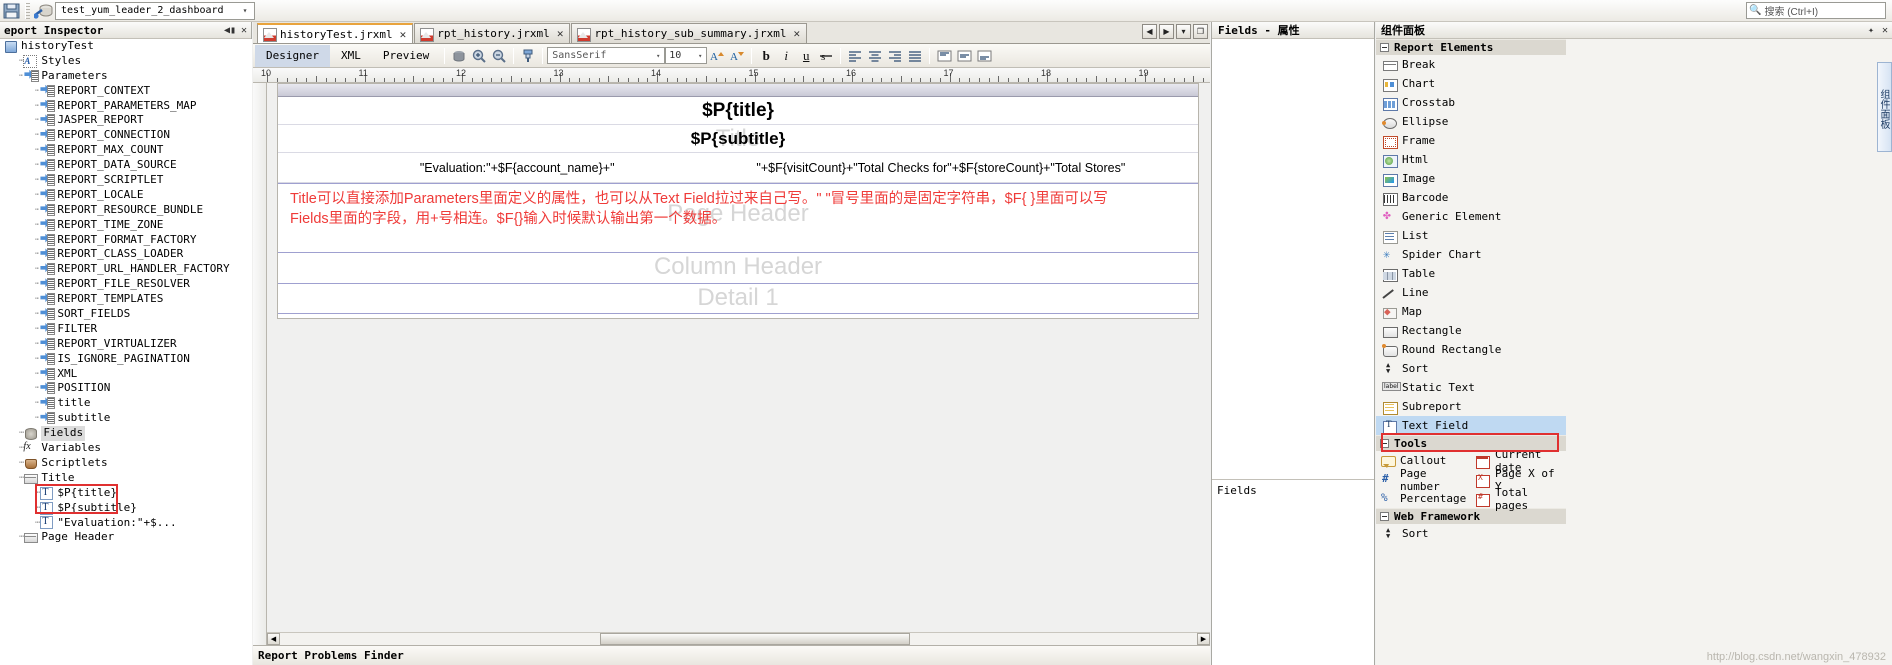 The image size is (1892, 665). Describe the element at coordinates (126, 106) in the screenshot. I see `tree-node-report-parameters-map: ⋯ REPORT_PARAMETERS_MAP` at that location.